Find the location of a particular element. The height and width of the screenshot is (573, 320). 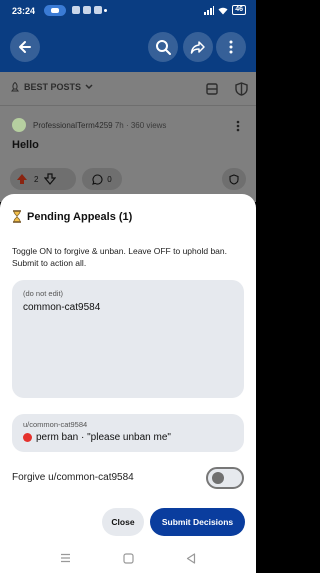

red-circle-icon is located at coordinates (27, 437).